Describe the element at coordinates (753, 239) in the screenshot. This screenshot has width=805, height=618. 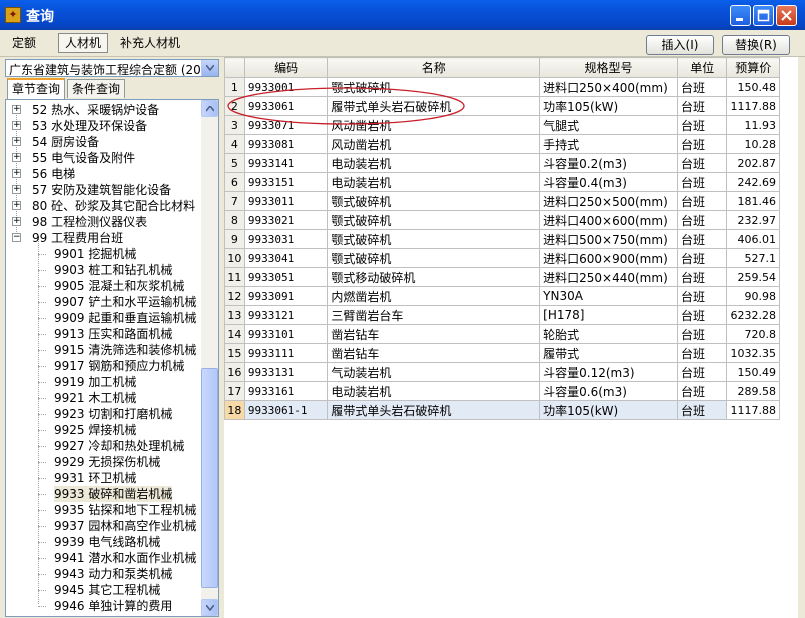
I see `price-cell: 406.01` at that location.